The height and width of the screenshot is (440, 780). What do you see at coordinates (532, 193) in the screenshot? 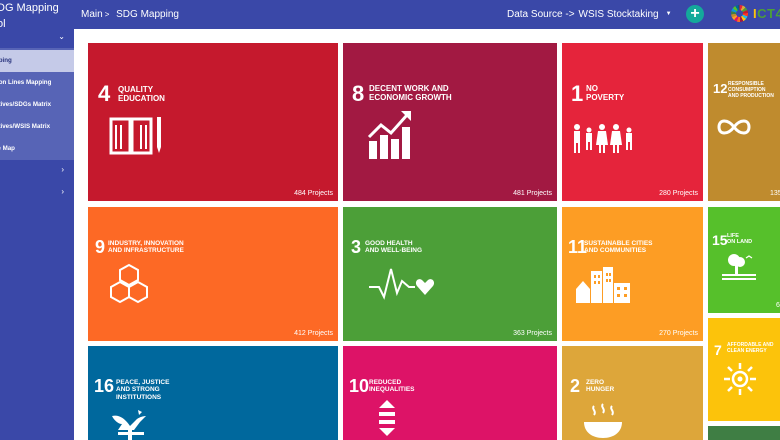
I see `tile-project-count: 481 Projects` at bounding box center [532, 193].